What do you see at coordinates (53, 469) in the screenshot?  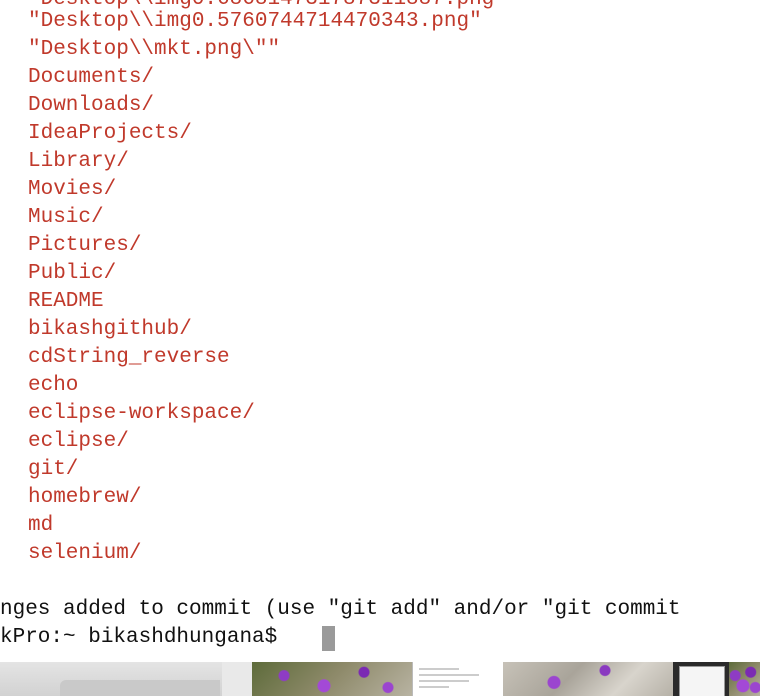 I see `untracked-file-line: git/` at bounding box center [53, 469].